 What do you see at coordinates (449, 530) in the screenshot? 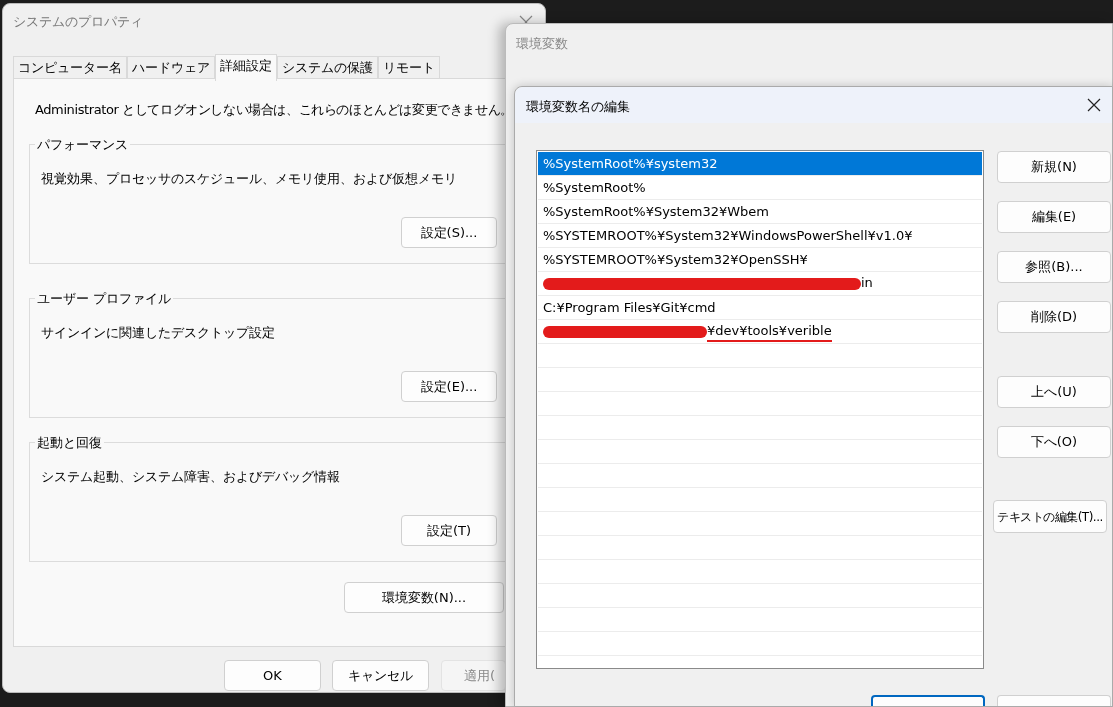
I see `settings-button: 設定(T)` at bounding box center [449, 530].